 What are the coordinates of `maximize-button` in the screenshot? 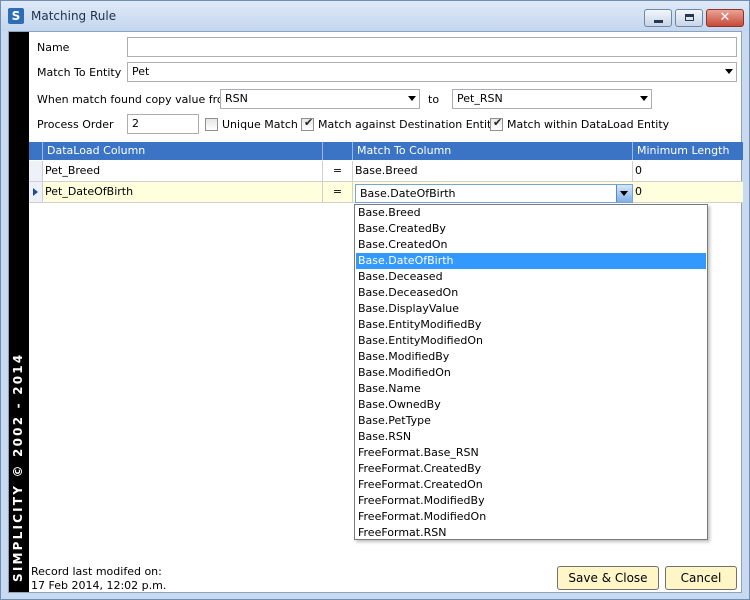 It's located at (689, 18).